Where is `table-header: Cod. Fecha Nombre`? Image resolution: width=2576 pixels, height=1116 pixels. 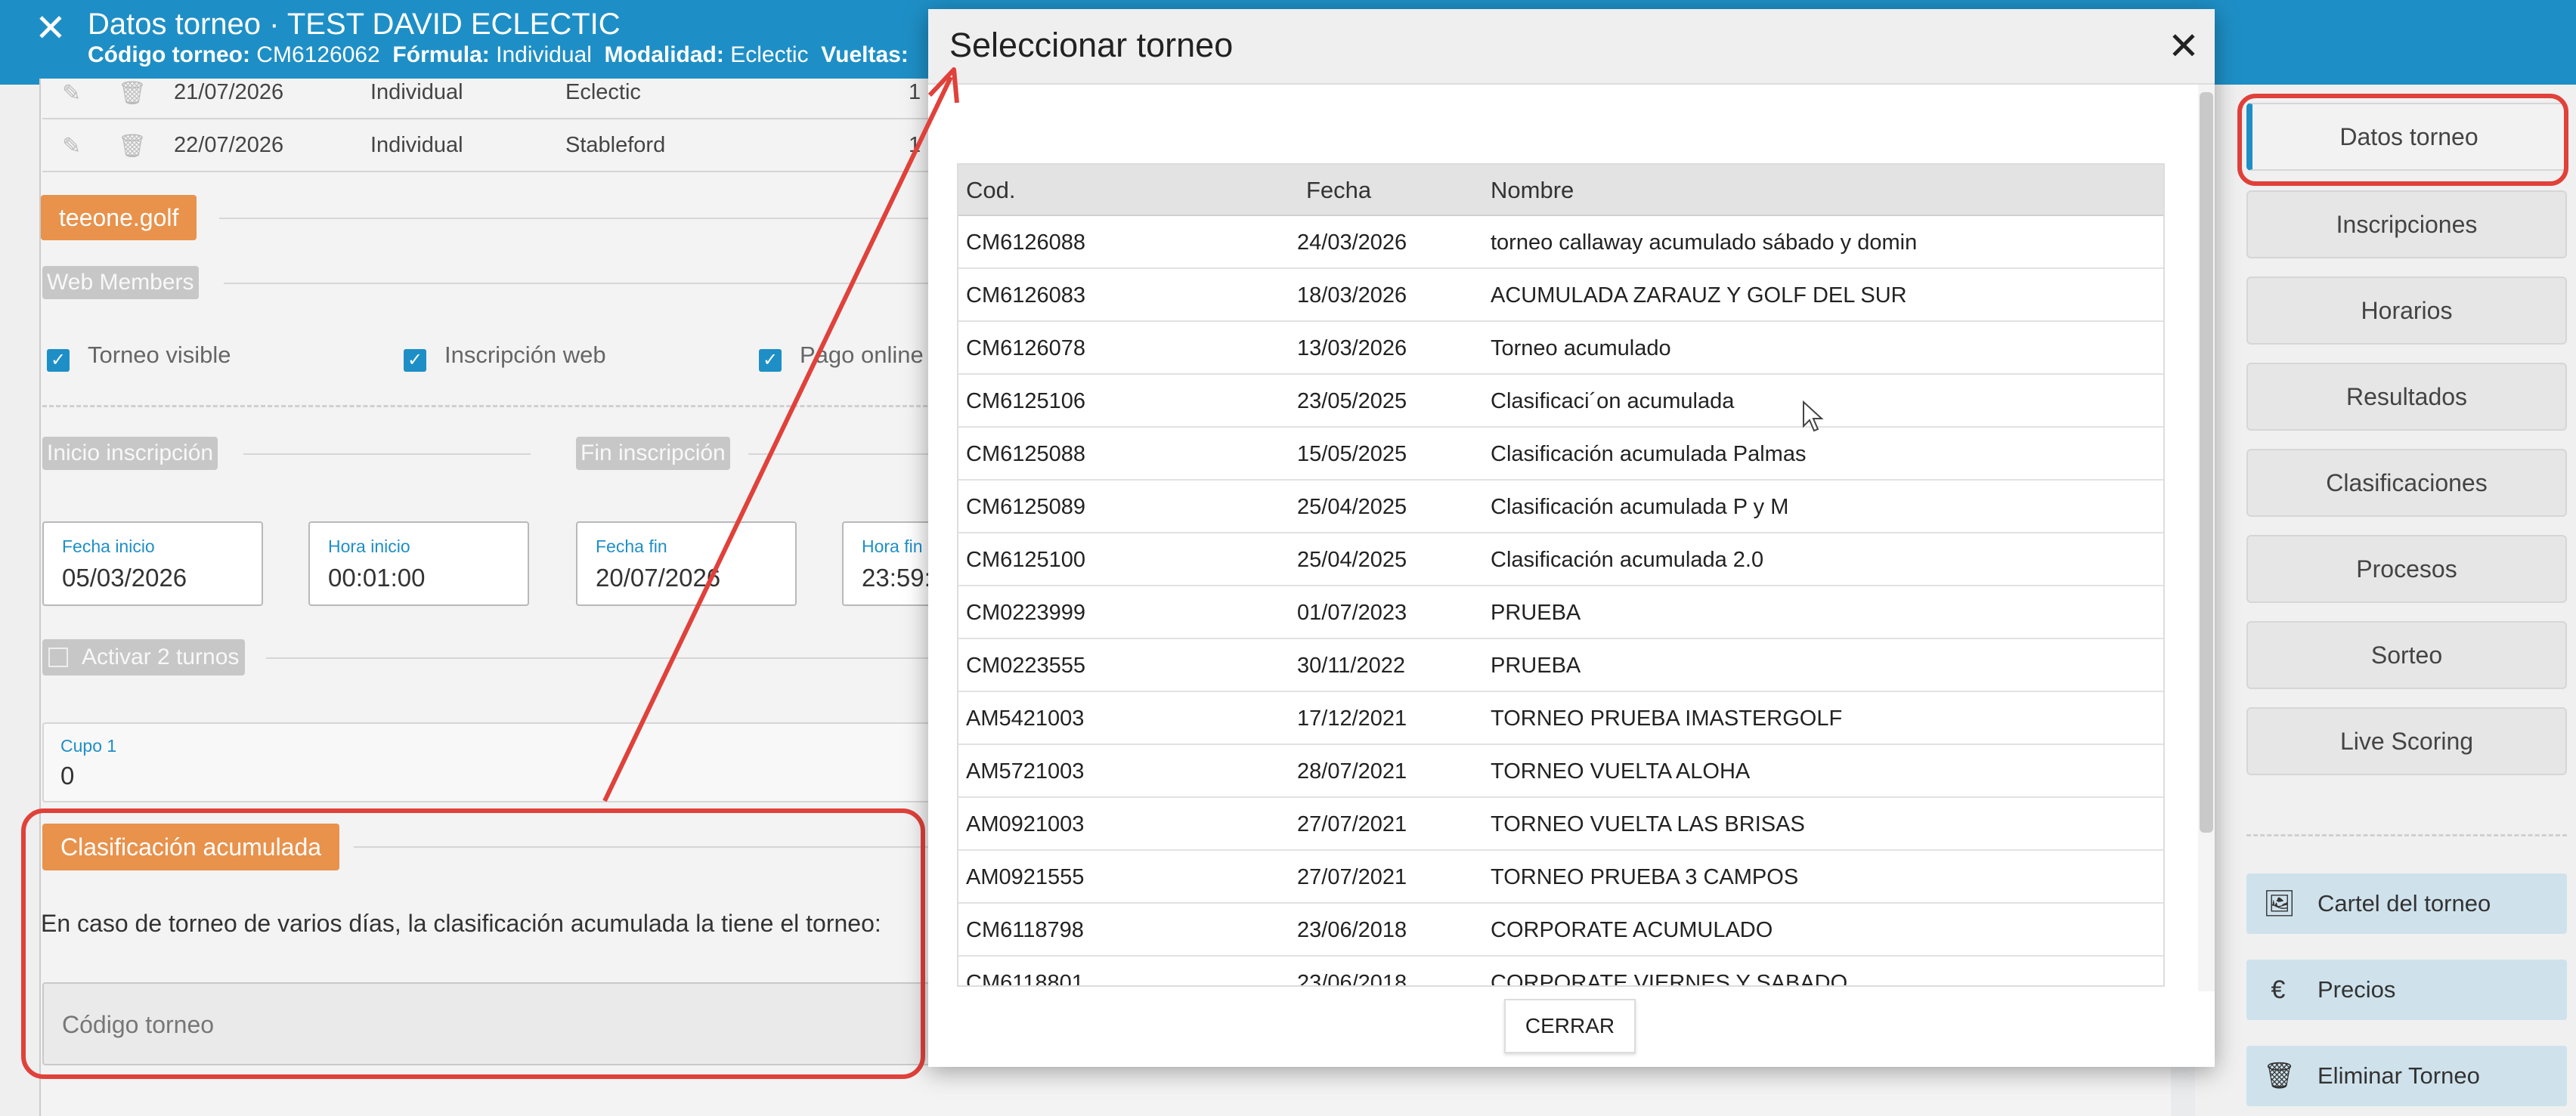 table-header: Cod. Fecha Nombre is located at coordinates (1560, 190).